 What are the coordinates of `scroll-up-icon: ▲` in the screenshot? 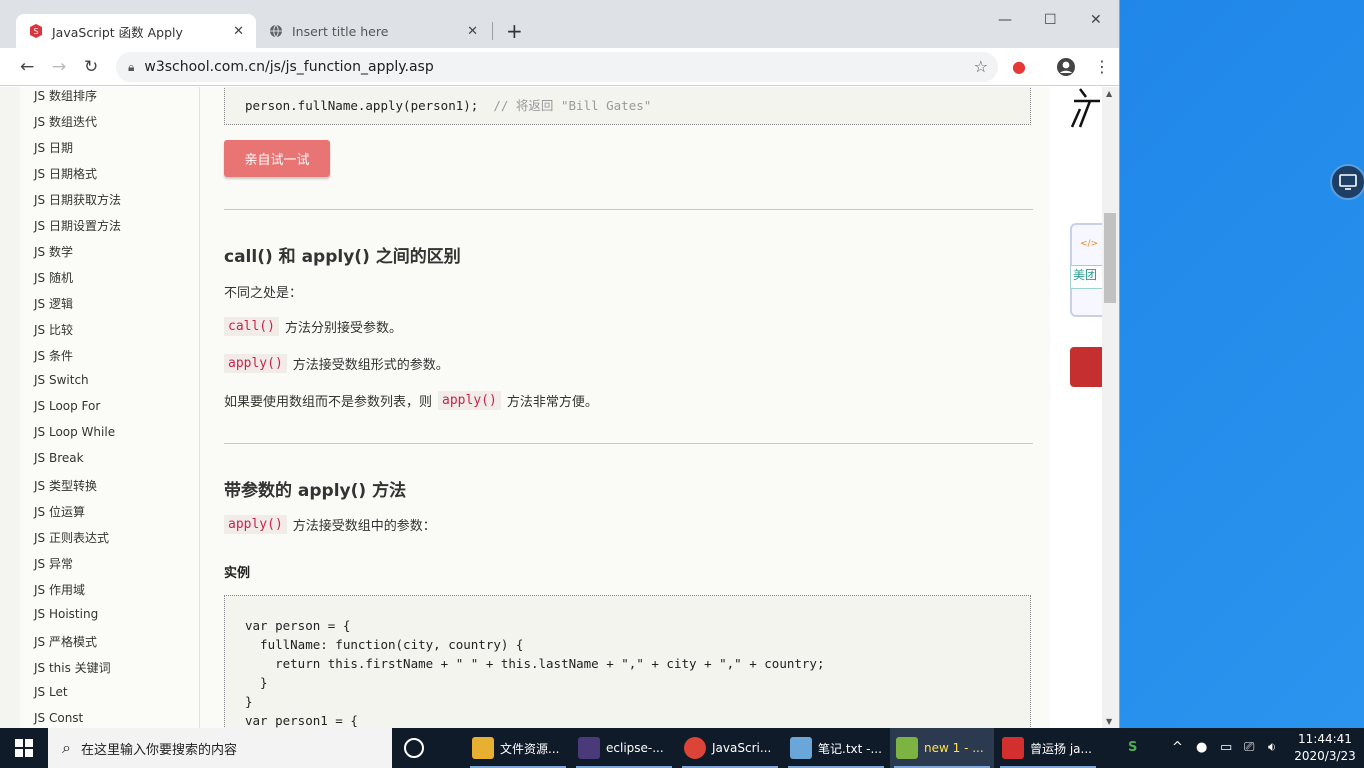 It's located at (1109, 93).